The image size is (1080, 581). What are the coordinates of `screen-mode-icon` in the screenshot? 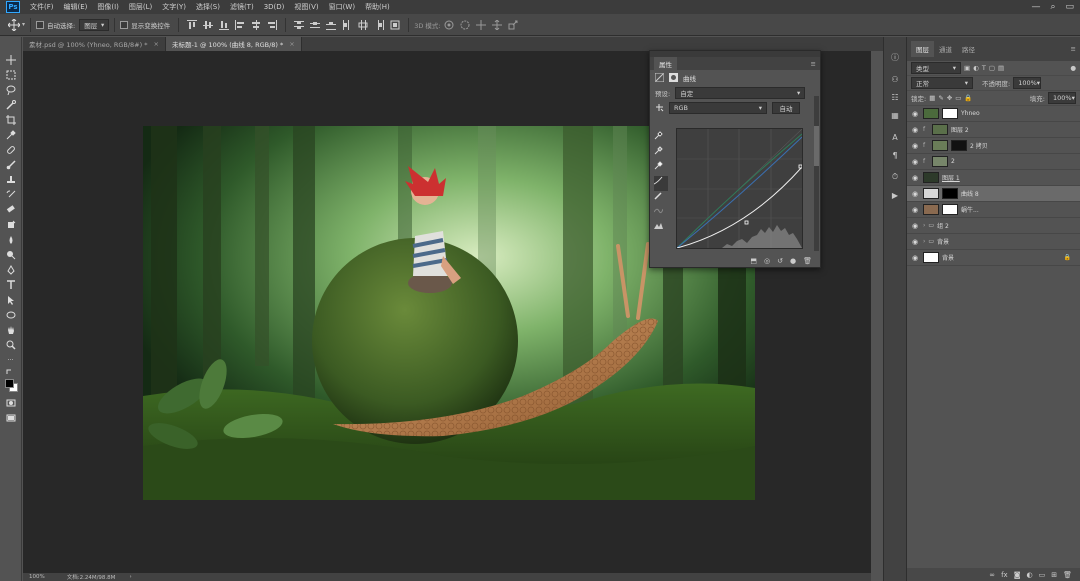 It's located at (11, 417).